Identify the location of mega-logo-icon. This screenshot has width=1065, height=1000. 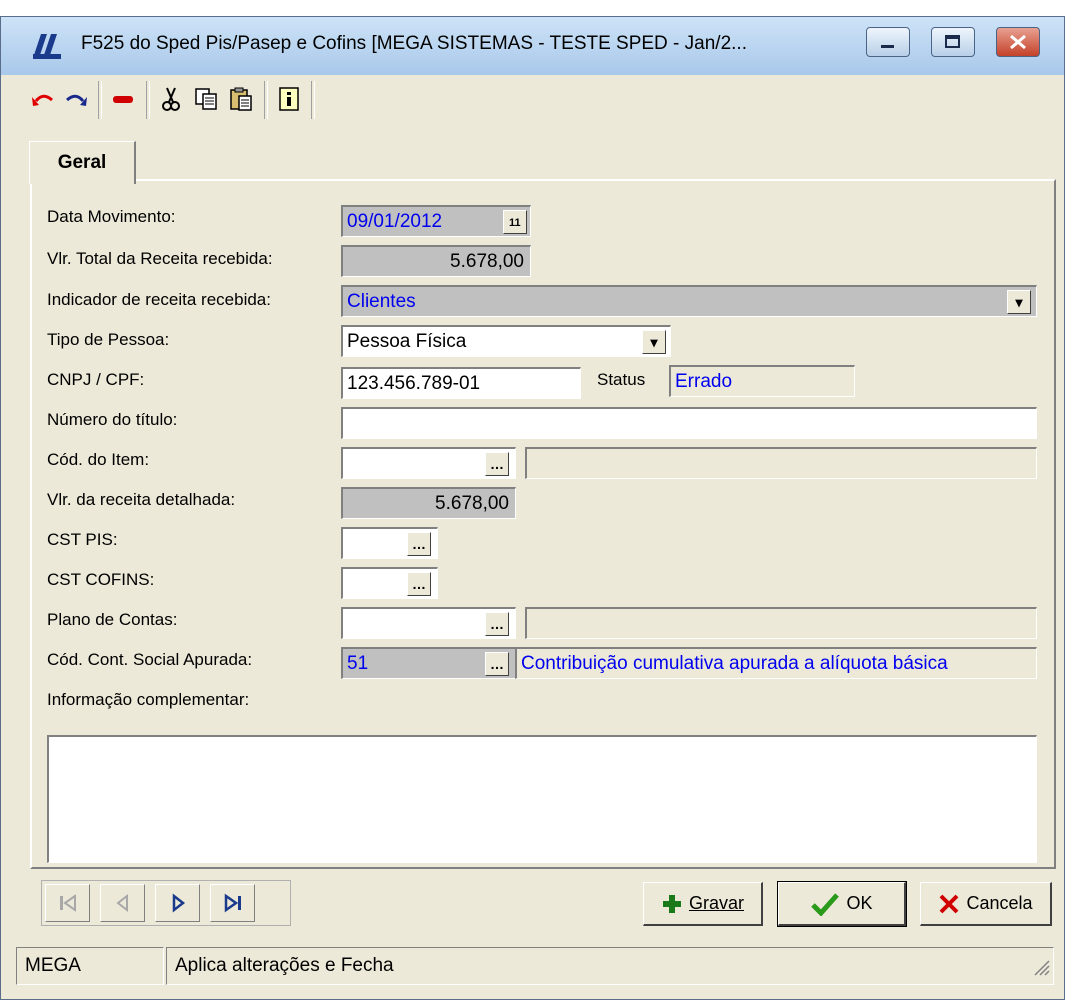
(47, 46).